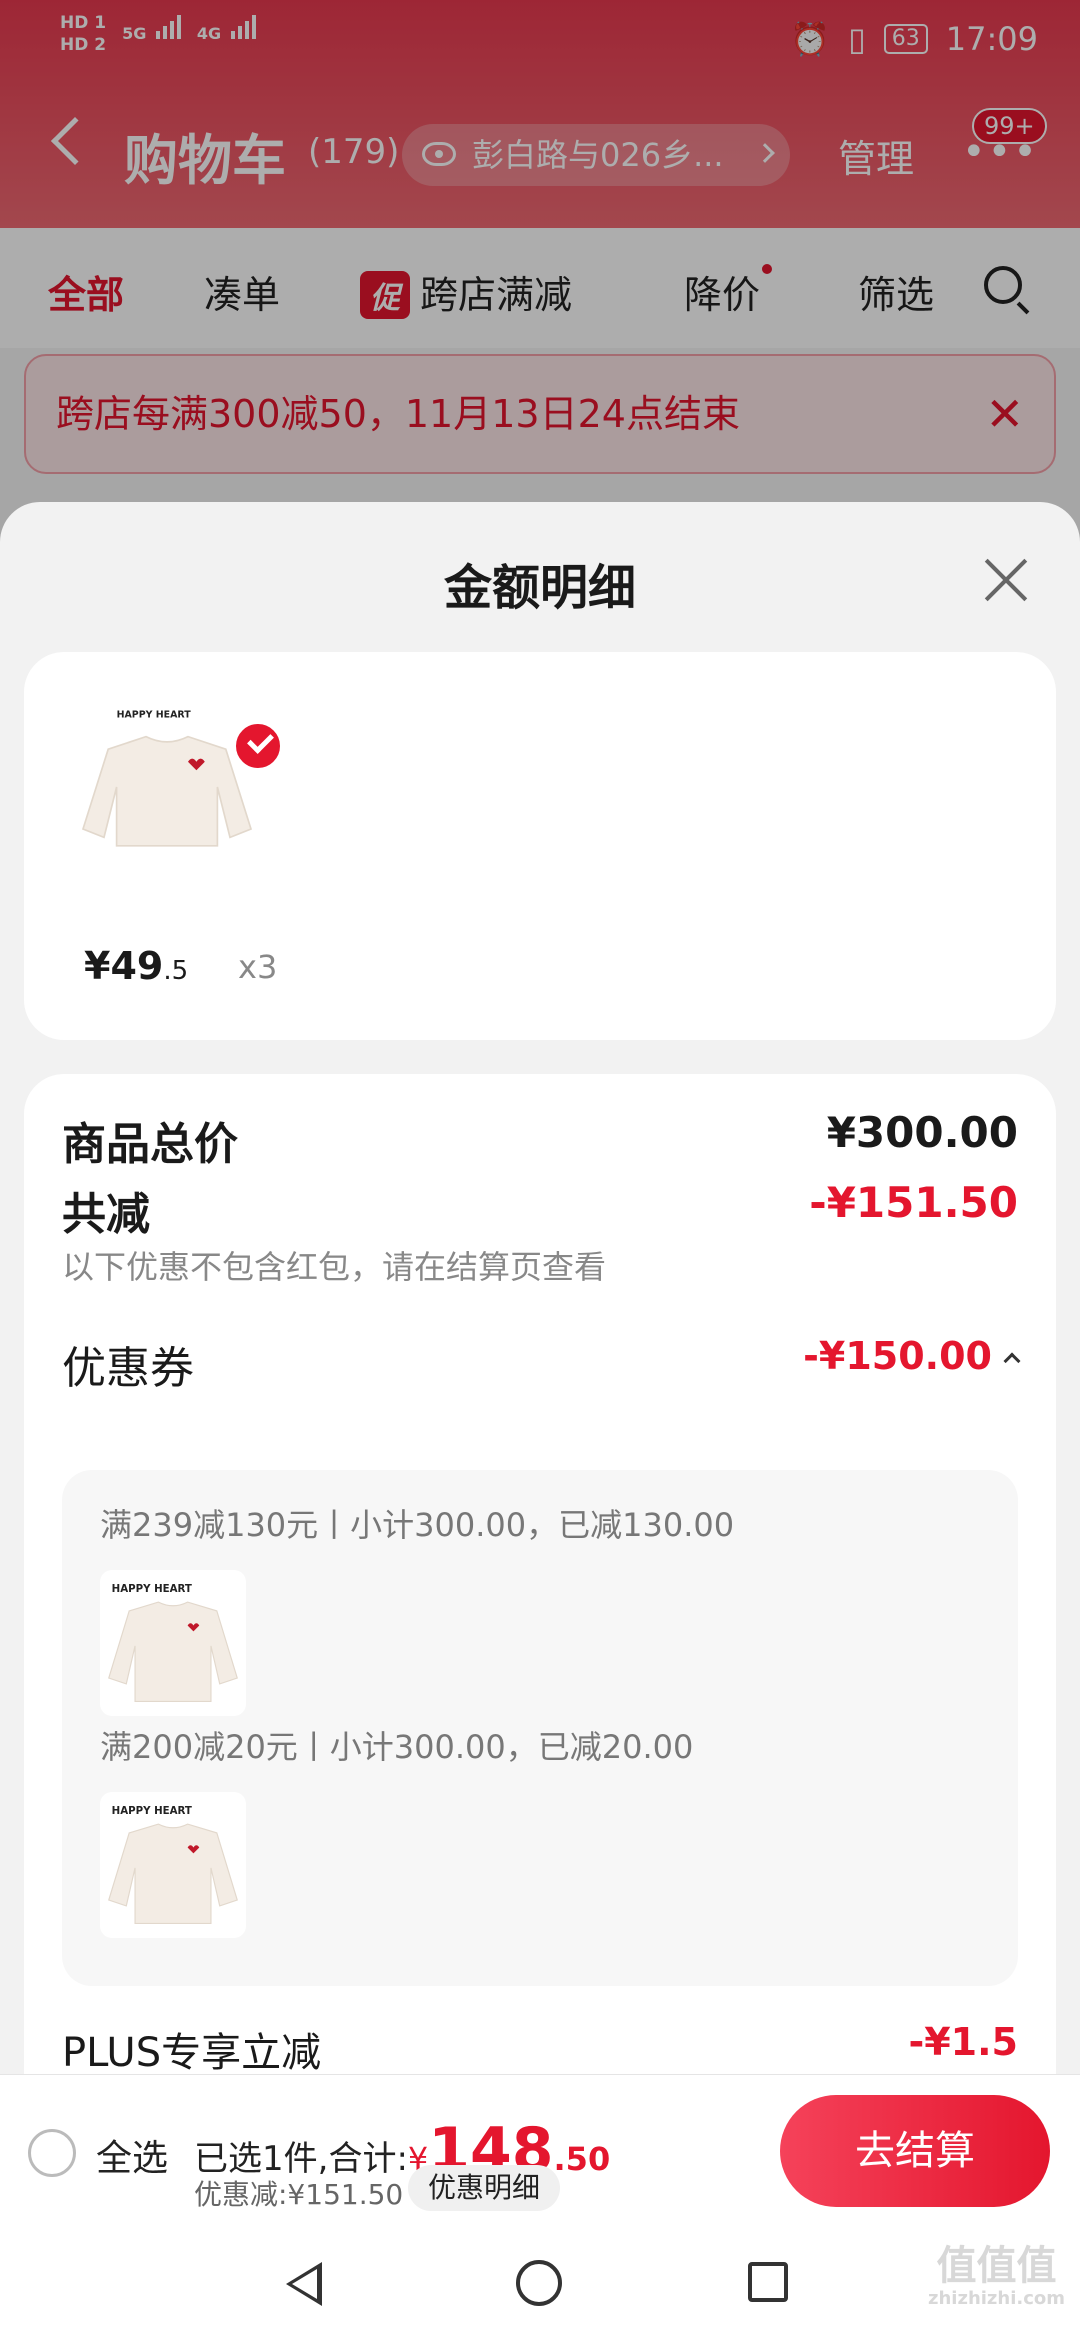  I want to click on system-nav-bar: 值值值 zhizhizhi.com, so click(540, 2282).